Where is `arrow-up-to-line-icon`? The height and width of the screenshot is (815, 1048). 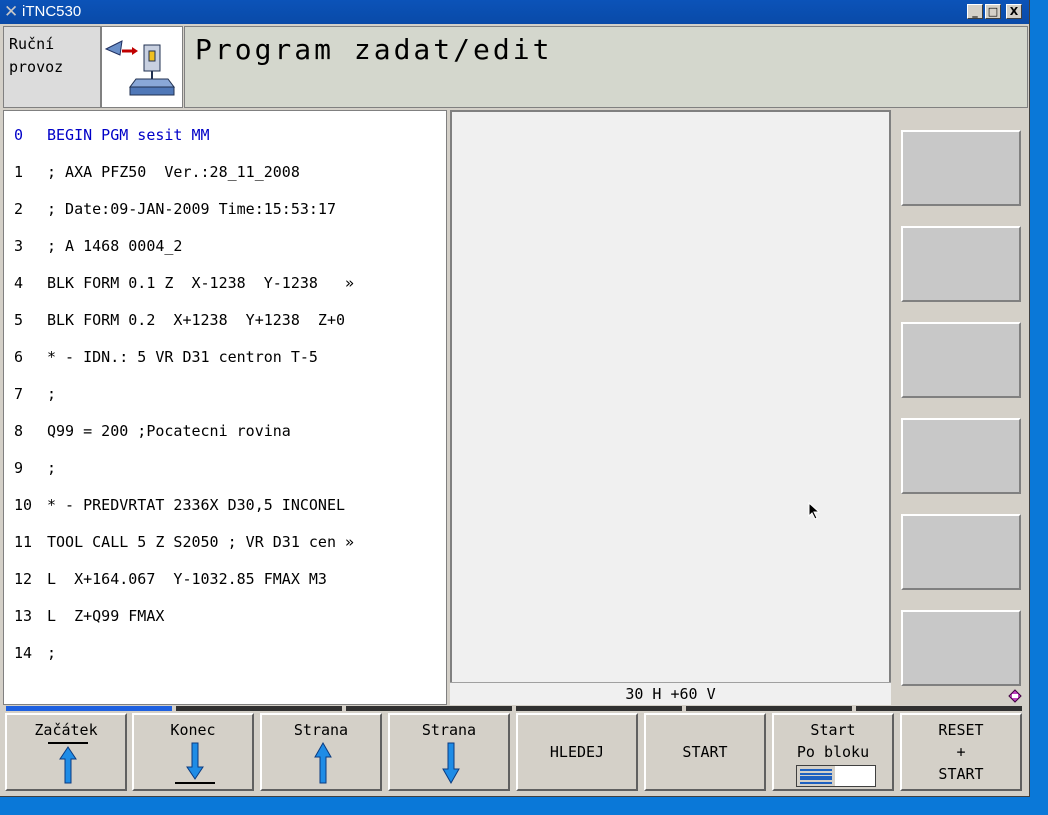
arrow-up-to-line-icon is located at coordinates (68, 763).